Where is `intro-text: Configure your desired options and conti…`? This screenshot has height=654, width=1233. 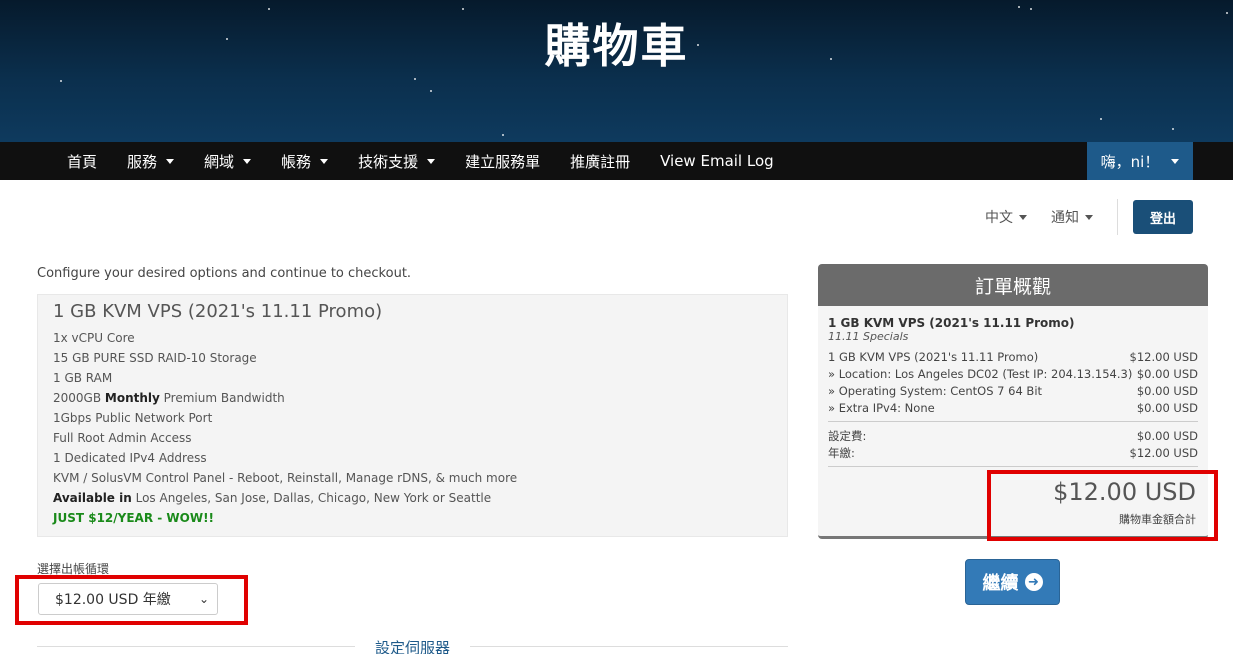
intro-text: Configure your desired options and conti… is located at coordinates (224, 273).